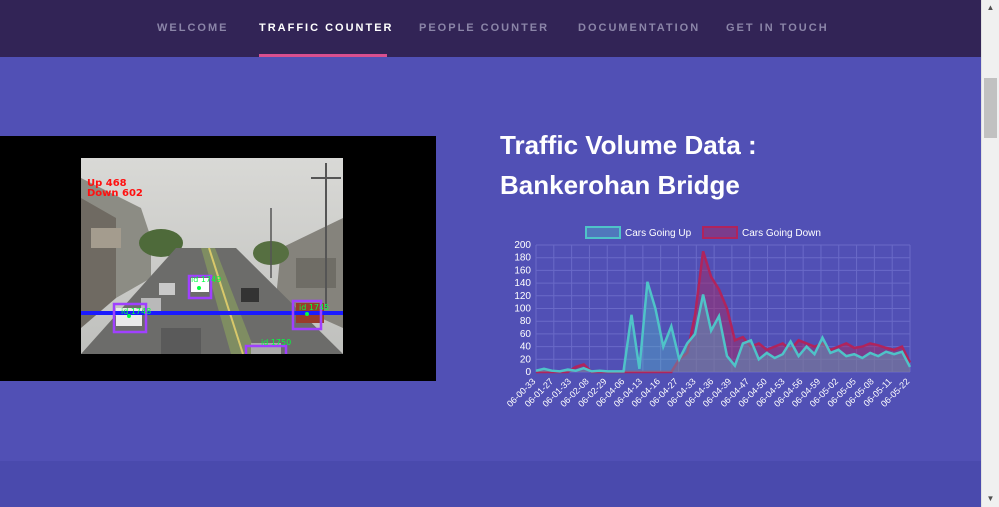 This screenshot has width=999, height=507. What do you see at coordinates (314, 307) in the screenshot?
I see `track-label: id 1745` at bounding box center [314, 307].